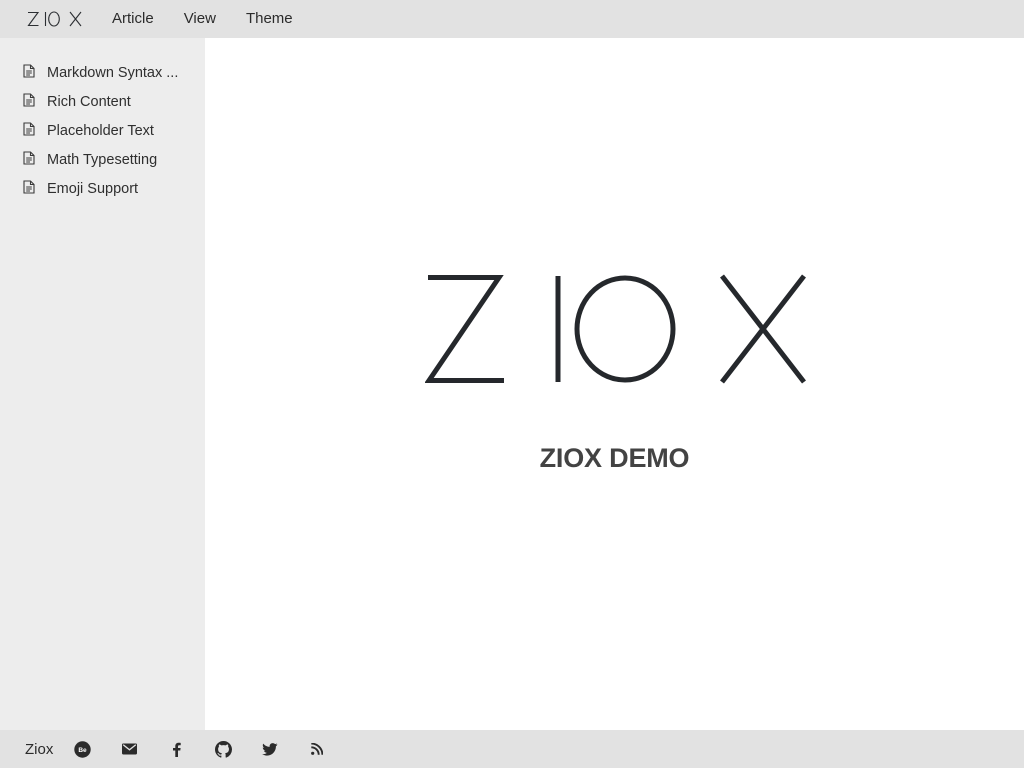 This screenshot has height=768, width=1024. What do you see at coordinates (614, 458) in the screenshot?
I see `hero-subtitle: ZIOX DEMO` at bounding box center [614, 458].